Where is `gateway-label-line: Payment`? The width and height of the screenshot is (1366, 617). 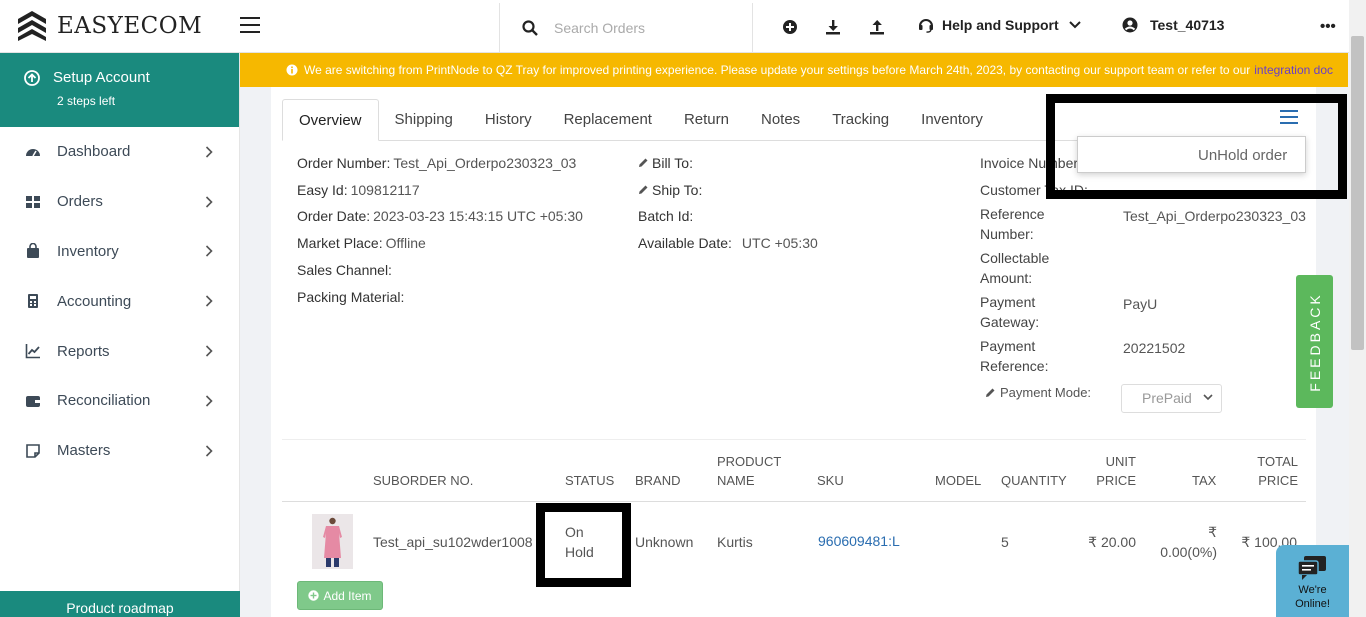
gateway-label-line: Payment is located at coordinates (1008, 302).